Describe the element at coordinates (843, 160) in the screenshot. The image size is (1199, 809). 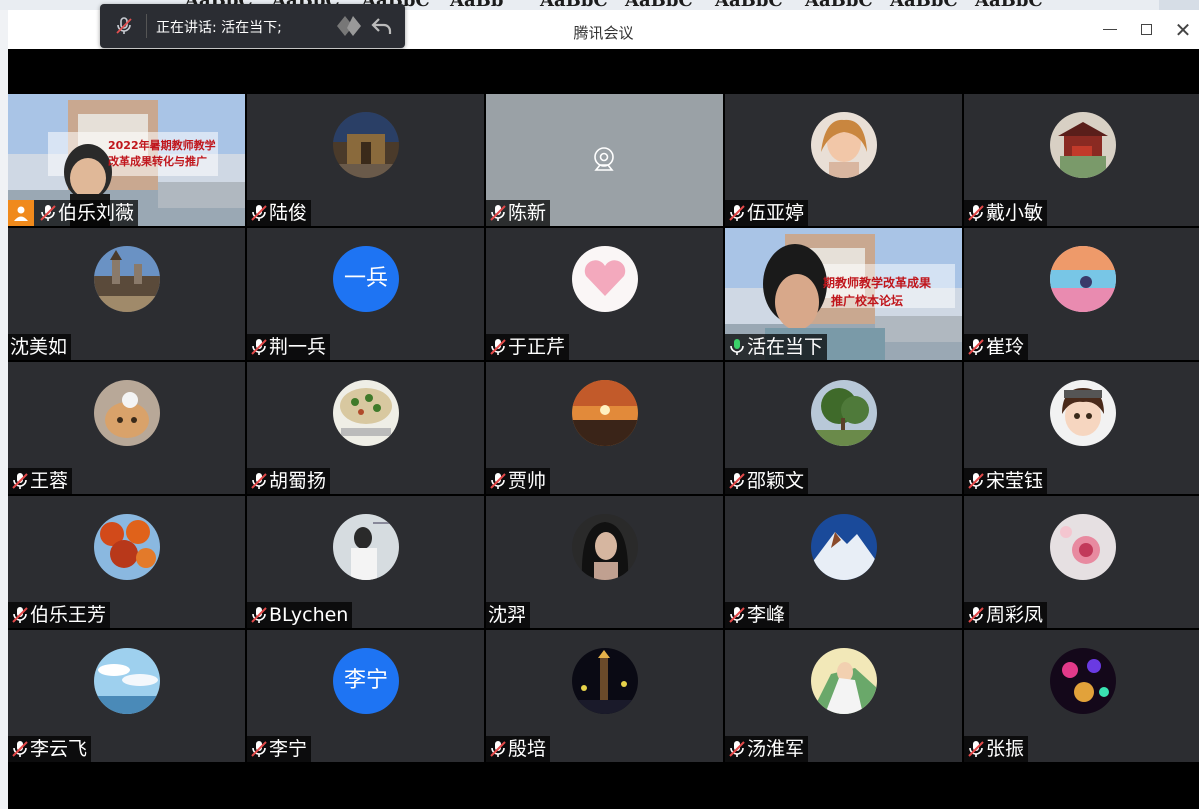
I see `participant-tile: 伍亚婷` at that location.